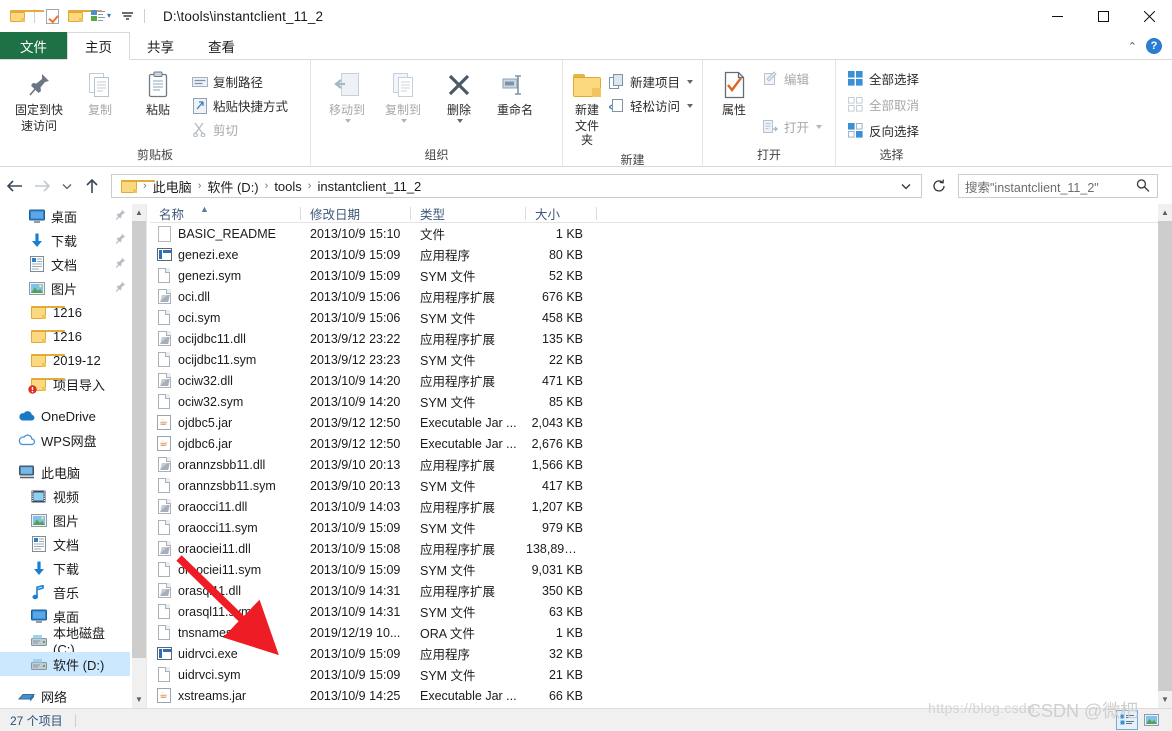 This screenshot has height=731, width=1172. What do you see at coordinates (1149, 16) in the screenshot?
I see `close-button` at bounding box center [1149, 16].